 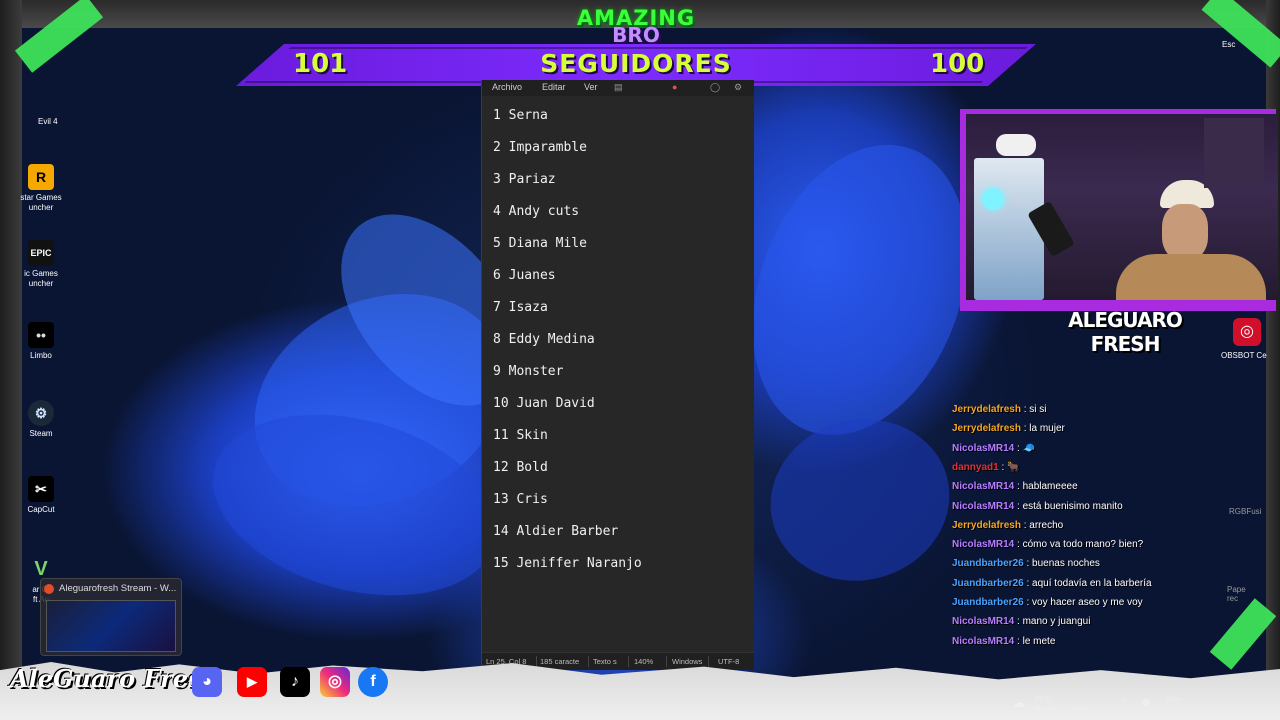 I want to click on desktop-icon-steam: ⚙ Steam, so click(x=41, y=419).